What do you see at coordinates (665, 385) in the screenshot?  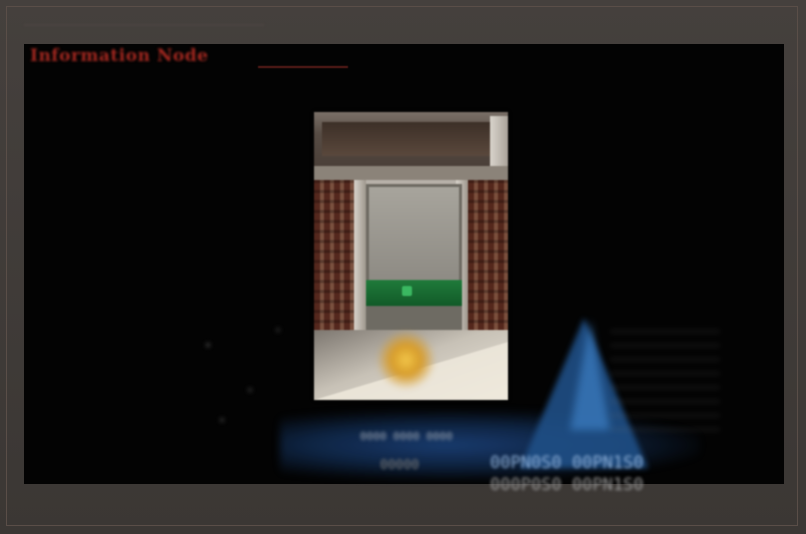 I see `light-streaks` at bounding box center [665, 385].